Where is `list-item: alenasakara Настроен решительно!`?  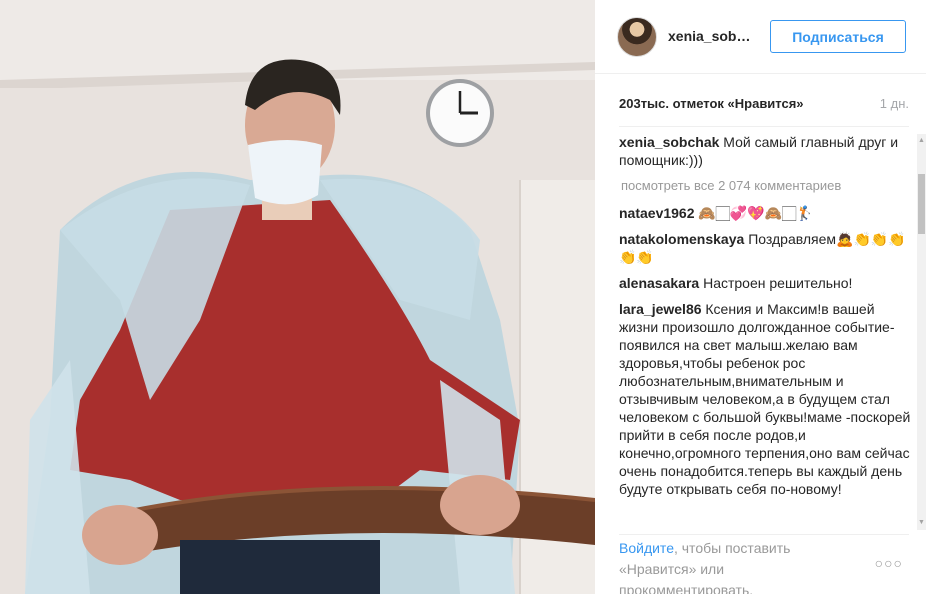 list-item: alenasakara Настроен решительно! is located at coordinates (766, 283).